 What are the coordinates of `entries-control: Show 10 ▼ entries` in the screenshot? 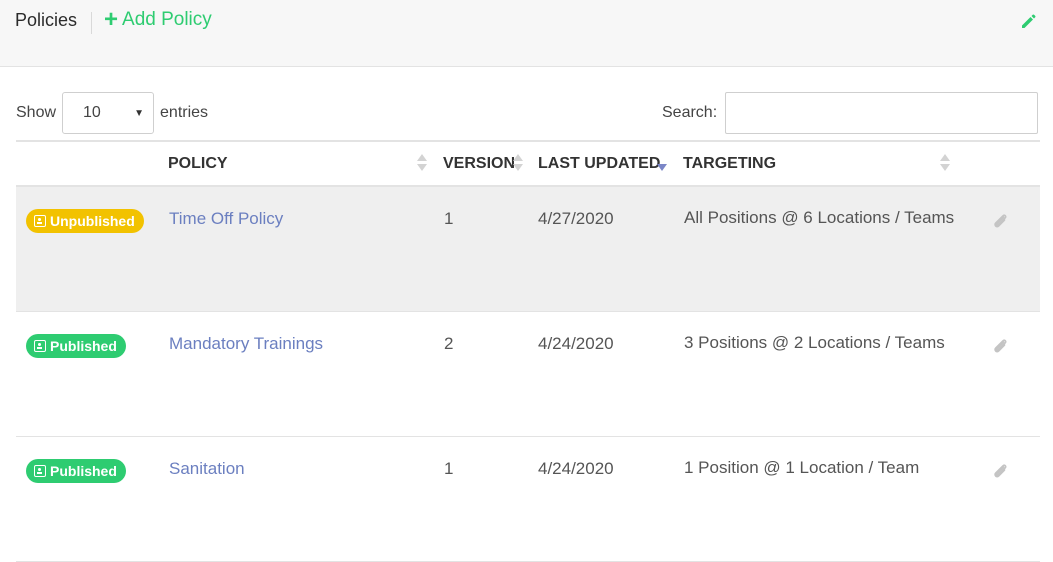 It's located at (112, 113).